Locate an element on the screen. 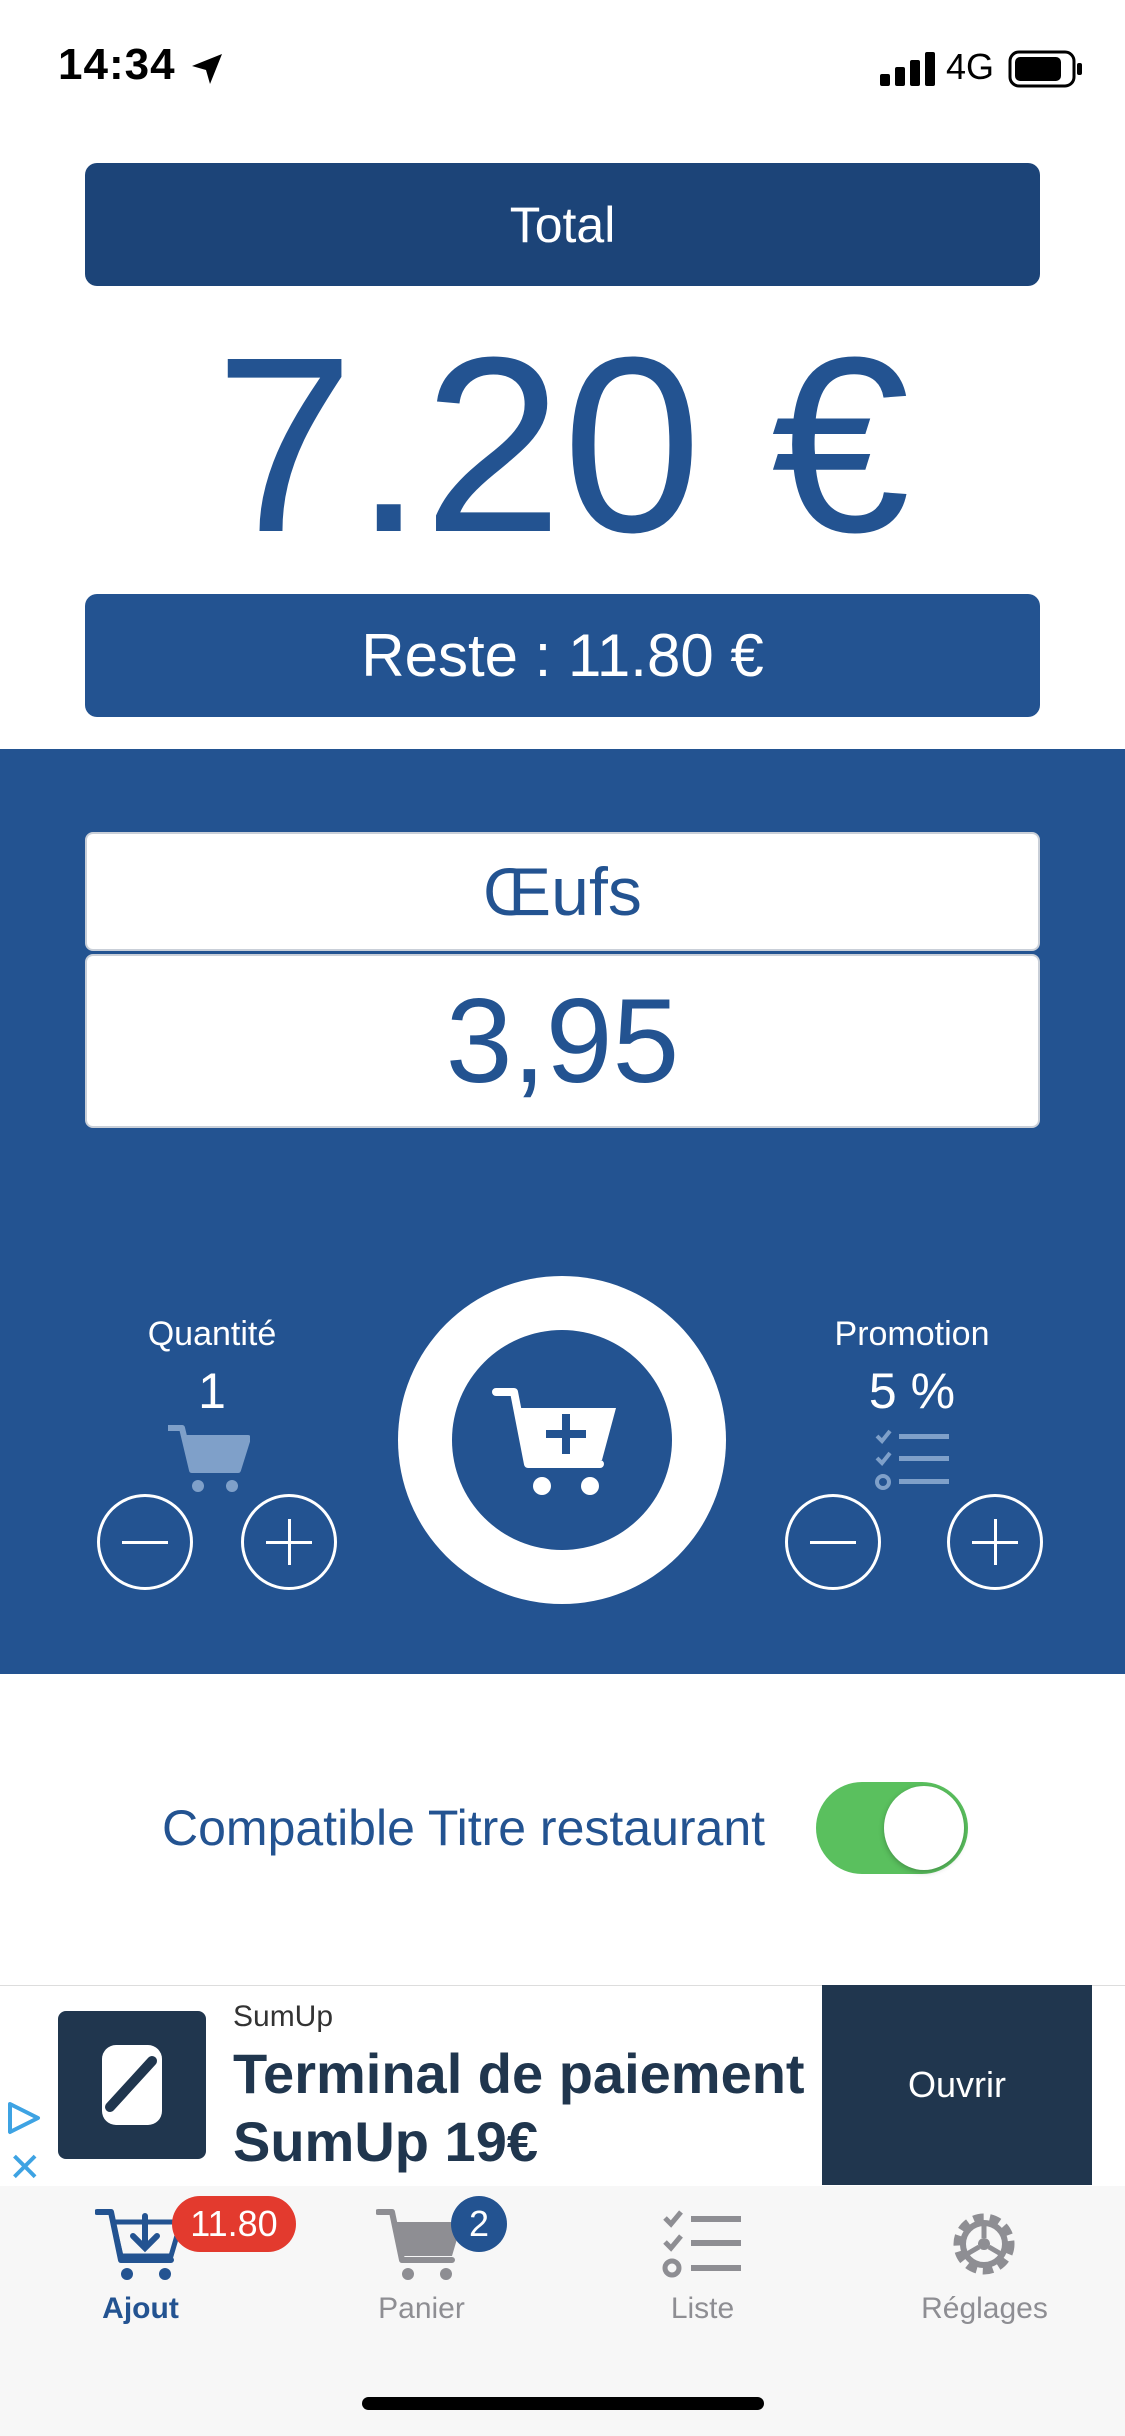  sumup-logo-icon is located at coordinates (132, 2085).